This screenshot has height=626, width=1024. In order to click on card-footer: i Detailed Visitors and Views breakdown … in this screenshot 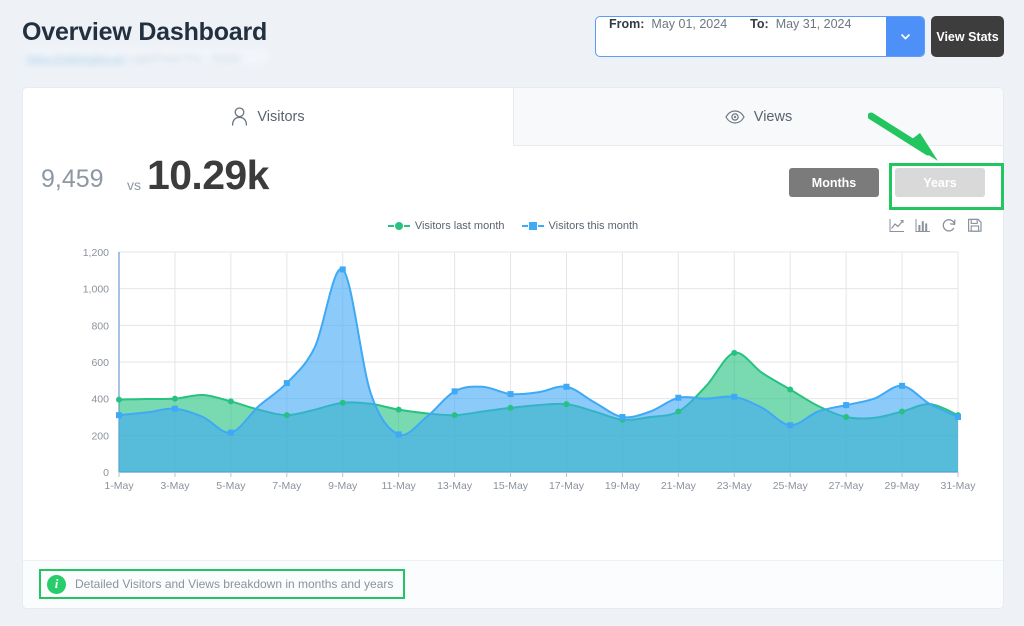, I will do `click(513, 584)`.